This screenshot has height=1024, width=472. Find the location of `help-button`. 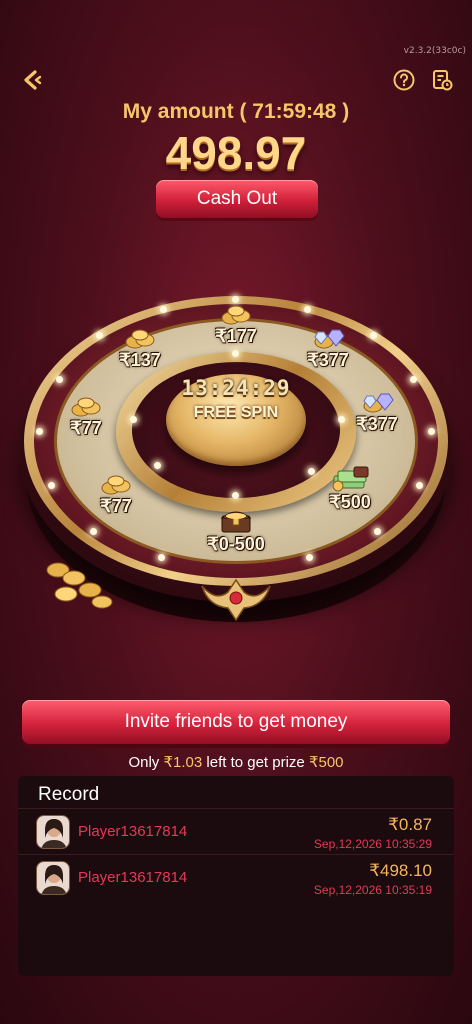

help-button is located at coordinates (404, 80).